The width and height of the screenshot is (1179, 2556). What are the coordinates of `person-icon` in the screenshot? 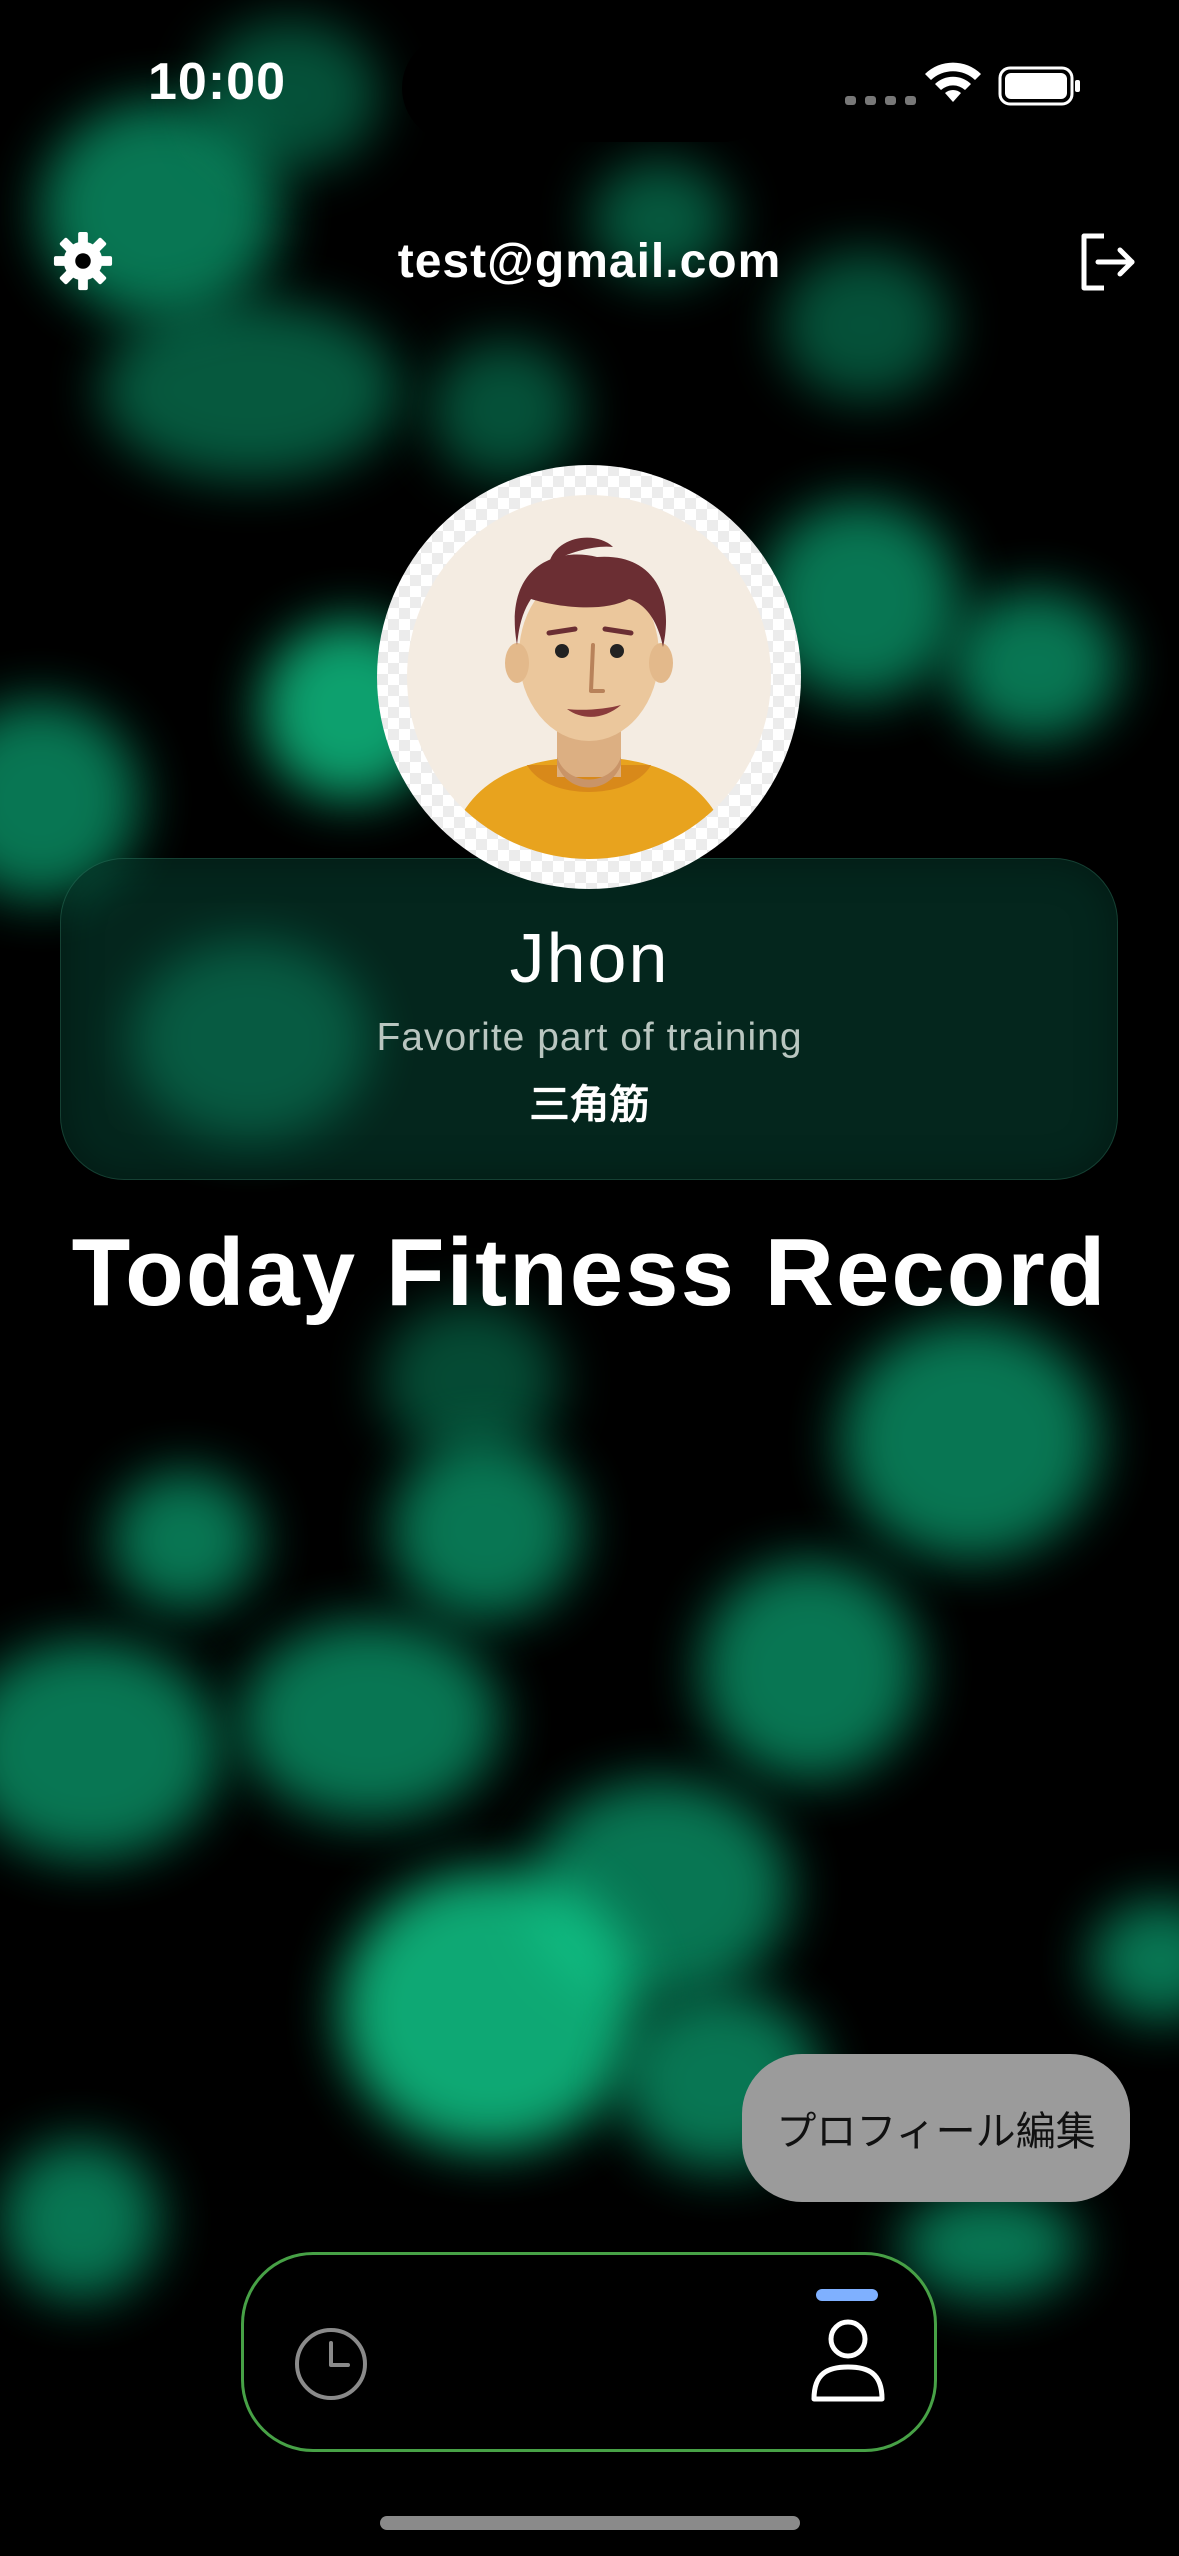 It's located at (848, 2360).